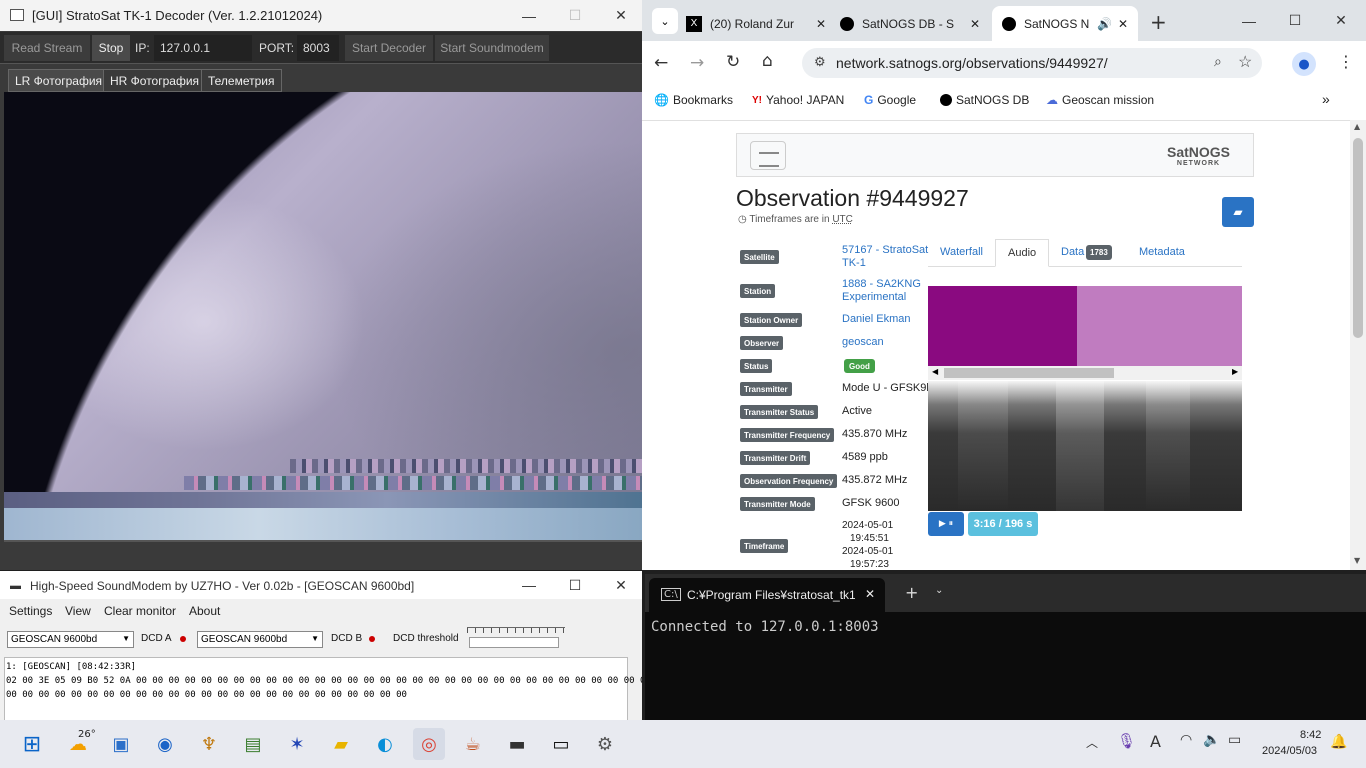 The image size is (1366, 768). Describe the element at coordinates (155, 80) in the screenshot. I see `tab-hr-photo: HR Фотография` at that location.